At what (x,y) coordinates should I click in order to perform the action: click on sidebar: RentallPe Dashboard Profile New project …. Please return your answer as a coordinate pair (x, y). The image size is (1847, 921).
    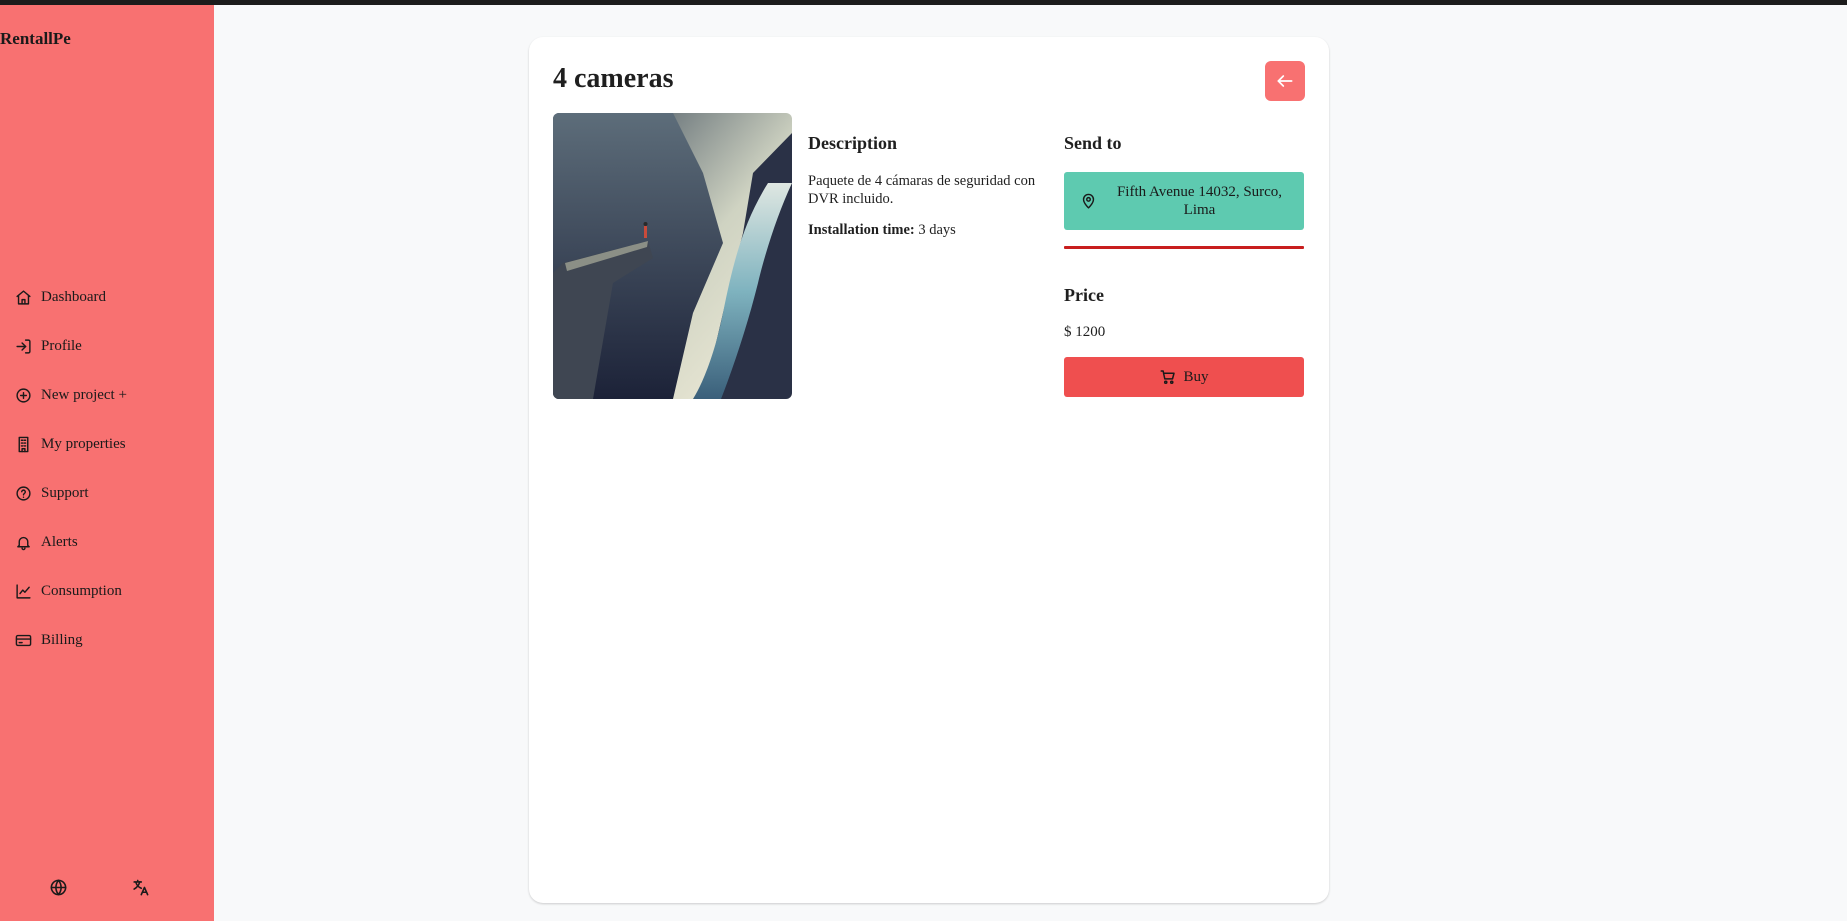
    Looking at the image, I should click on (107, 463).